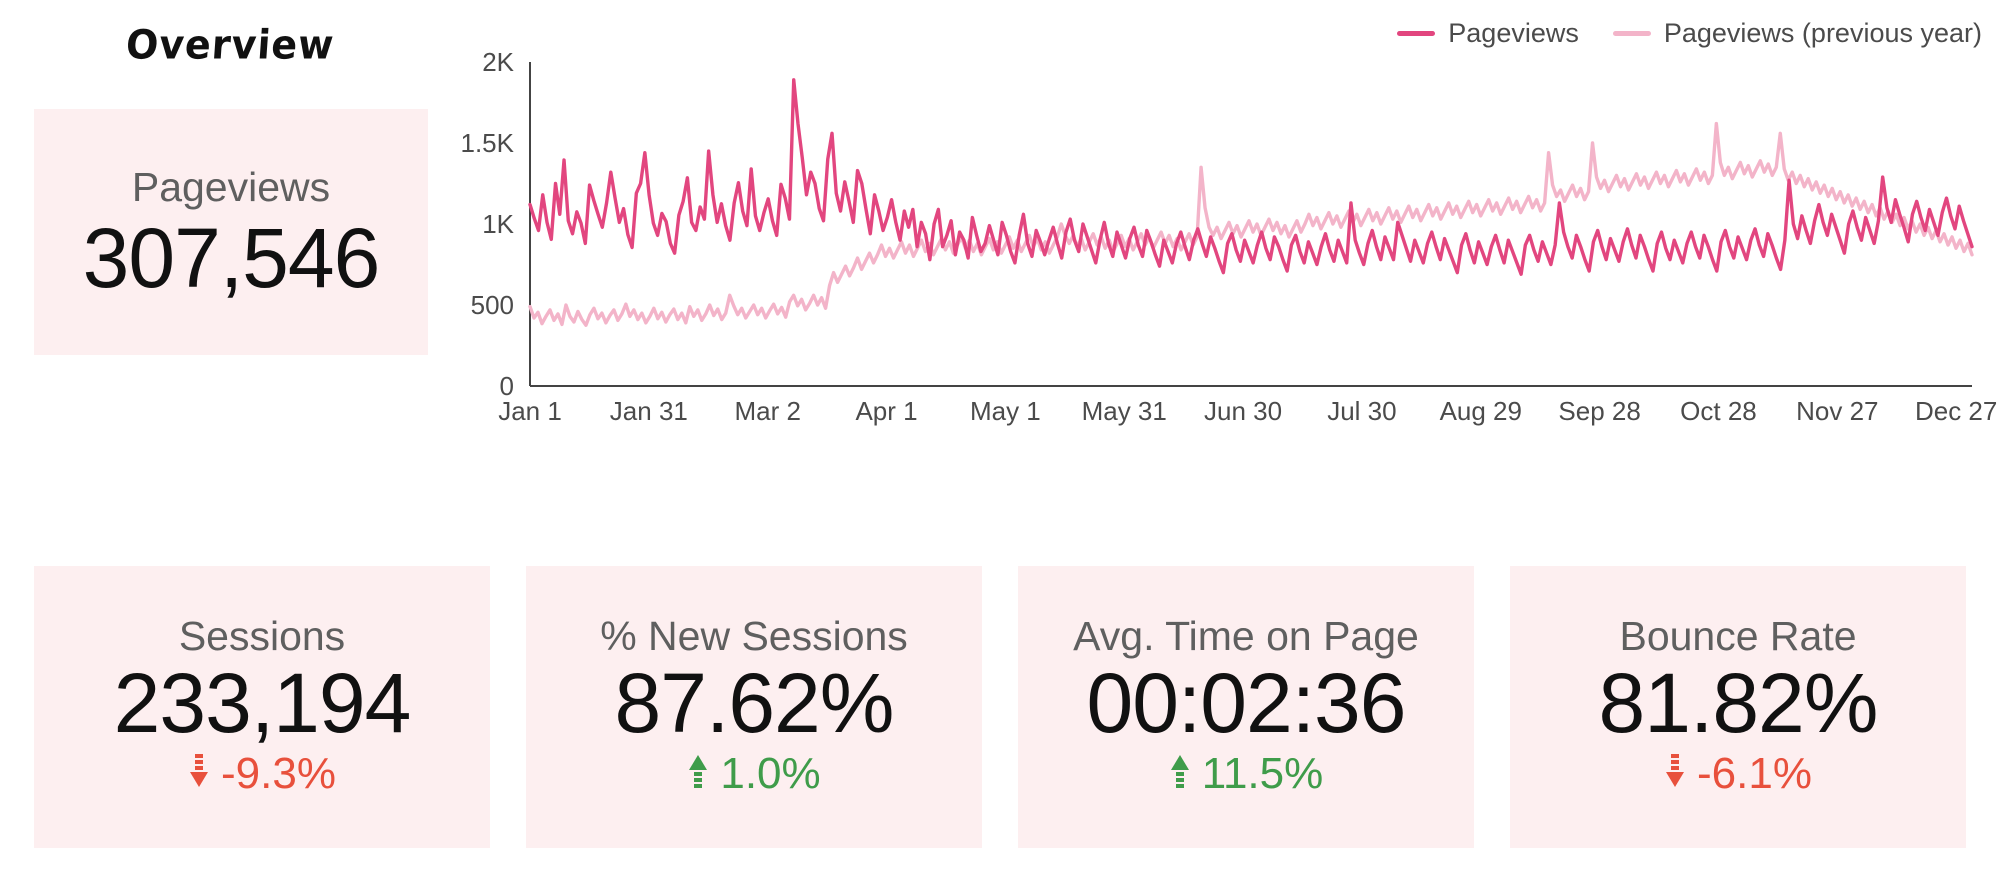 This screenshot has height=872, width=2000. I want to click on x-axis-tick-label: Jul 30, so click(1361, 411).